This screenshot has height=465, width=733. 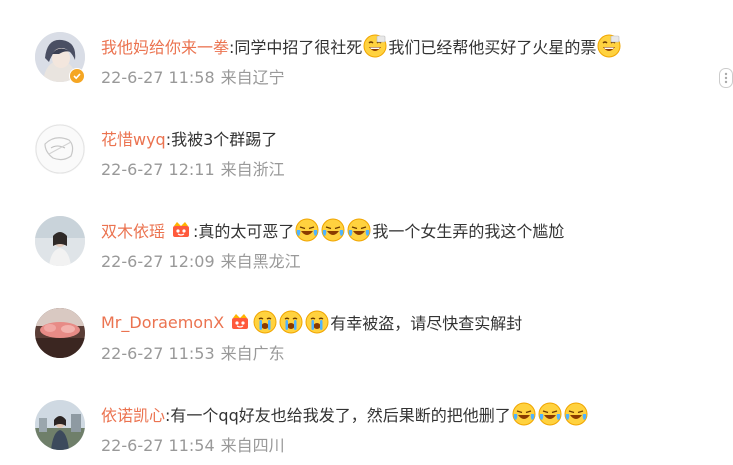 What do you see at coordinates (158, 77) in the screenshot?
I see `comment-time: 22-6-27 11:58` at bounding box center [158, 77].